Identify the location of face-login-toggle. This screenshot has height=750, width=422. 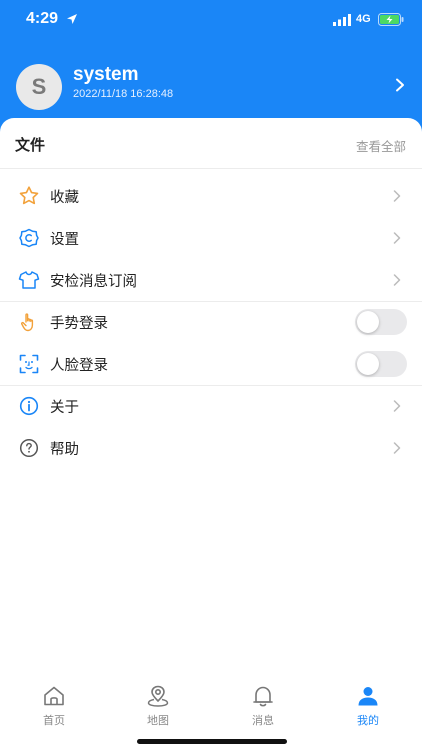
(381, 364).